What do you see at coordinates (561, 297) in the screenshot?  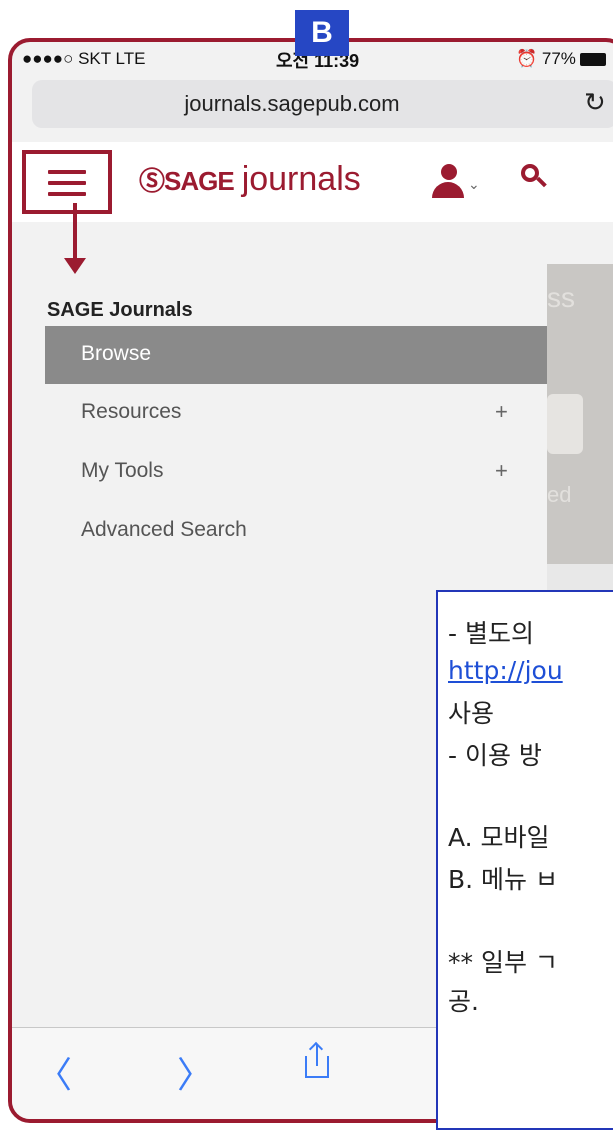 I see `background-text-top: ss` at bounding box center [561, 297].